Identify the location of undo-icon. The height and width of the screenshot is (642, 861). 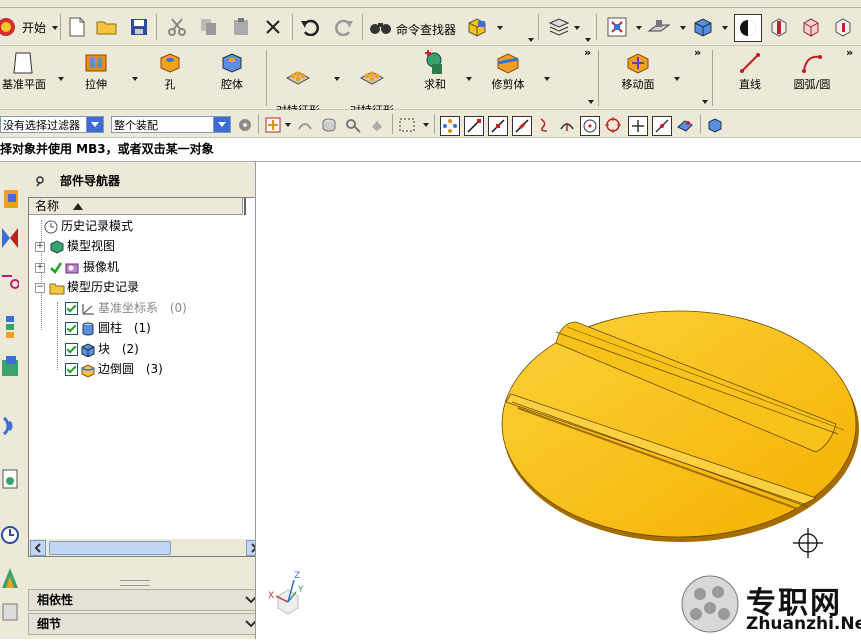
(311, 27).